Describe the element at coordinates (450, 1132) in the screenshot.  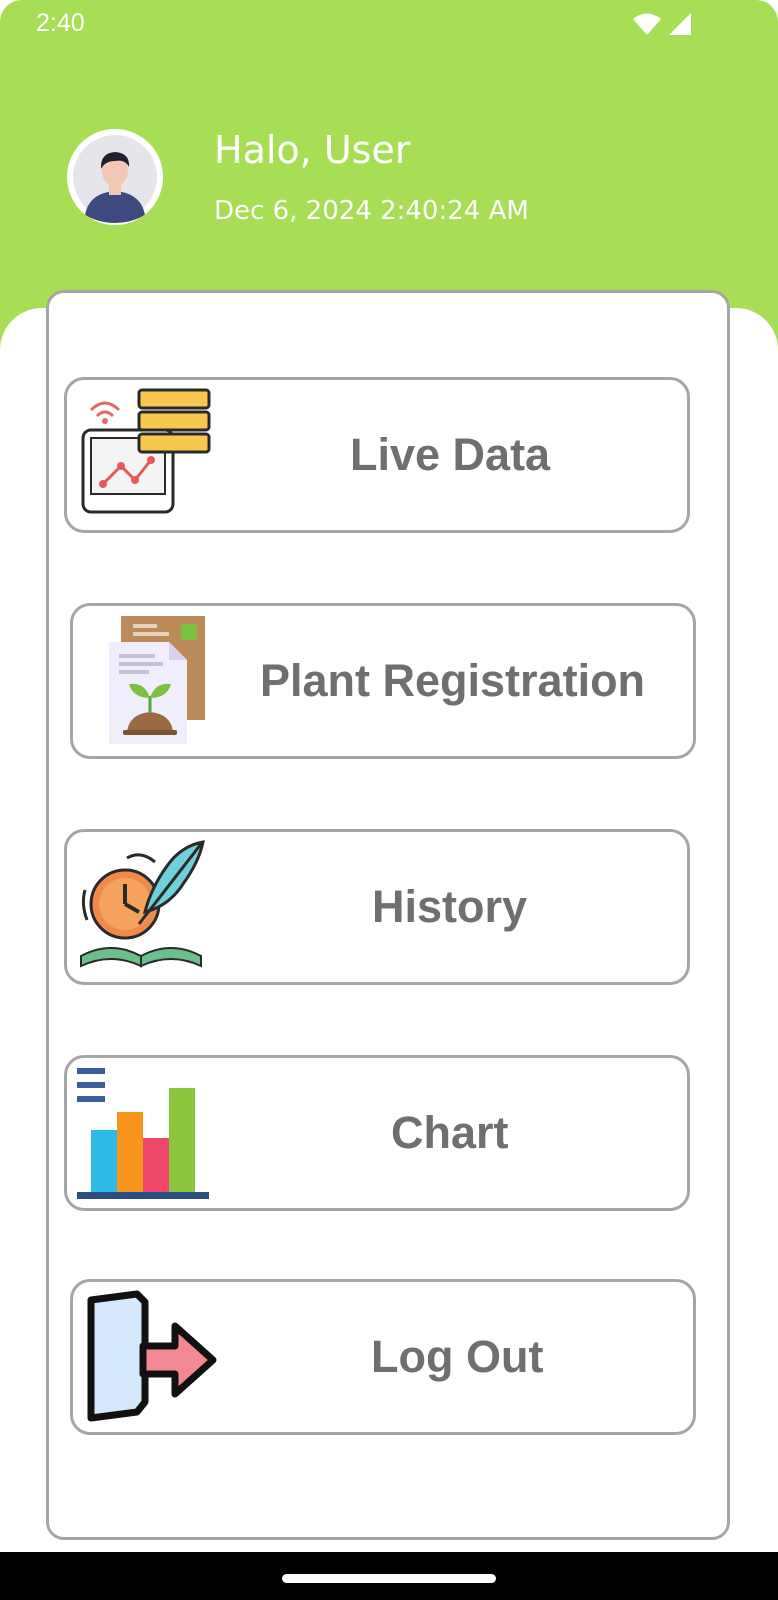
I see `chart-label: Chart` at that location.